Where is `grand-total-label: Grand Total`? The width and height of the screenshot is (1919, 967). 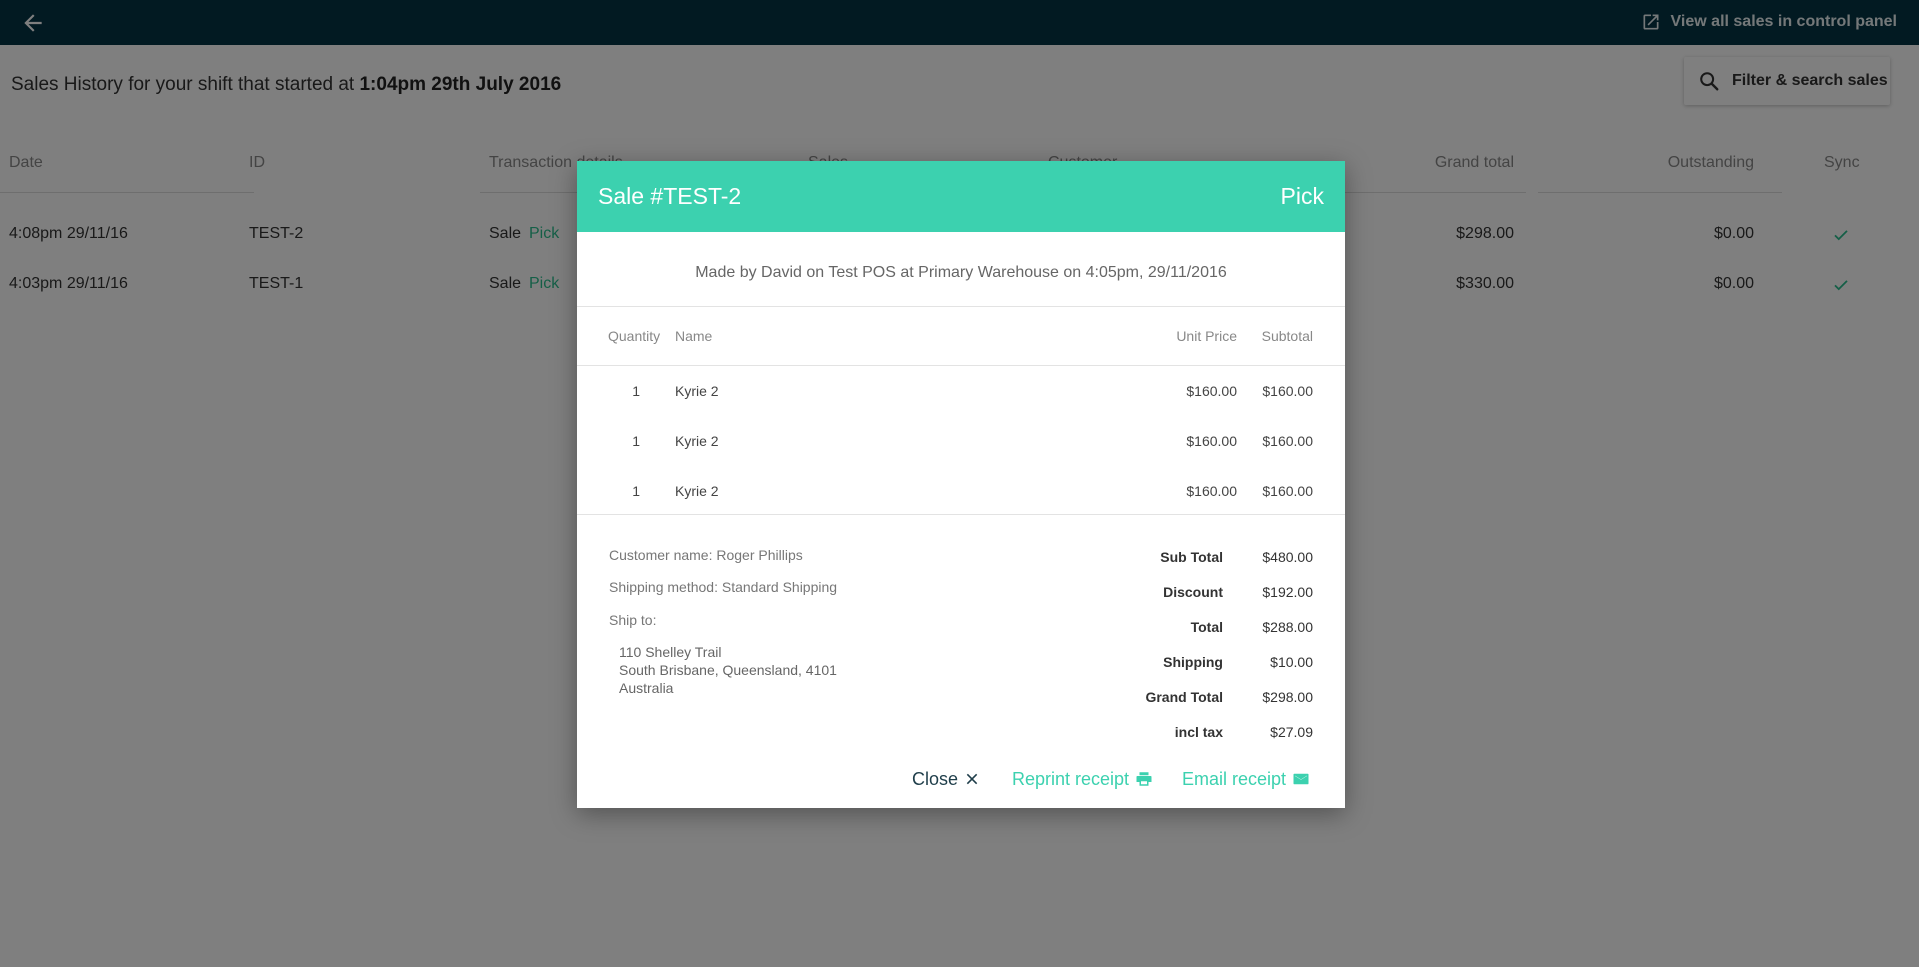 grand-total-label: Grand Total is located at coordinates (1184, 697).